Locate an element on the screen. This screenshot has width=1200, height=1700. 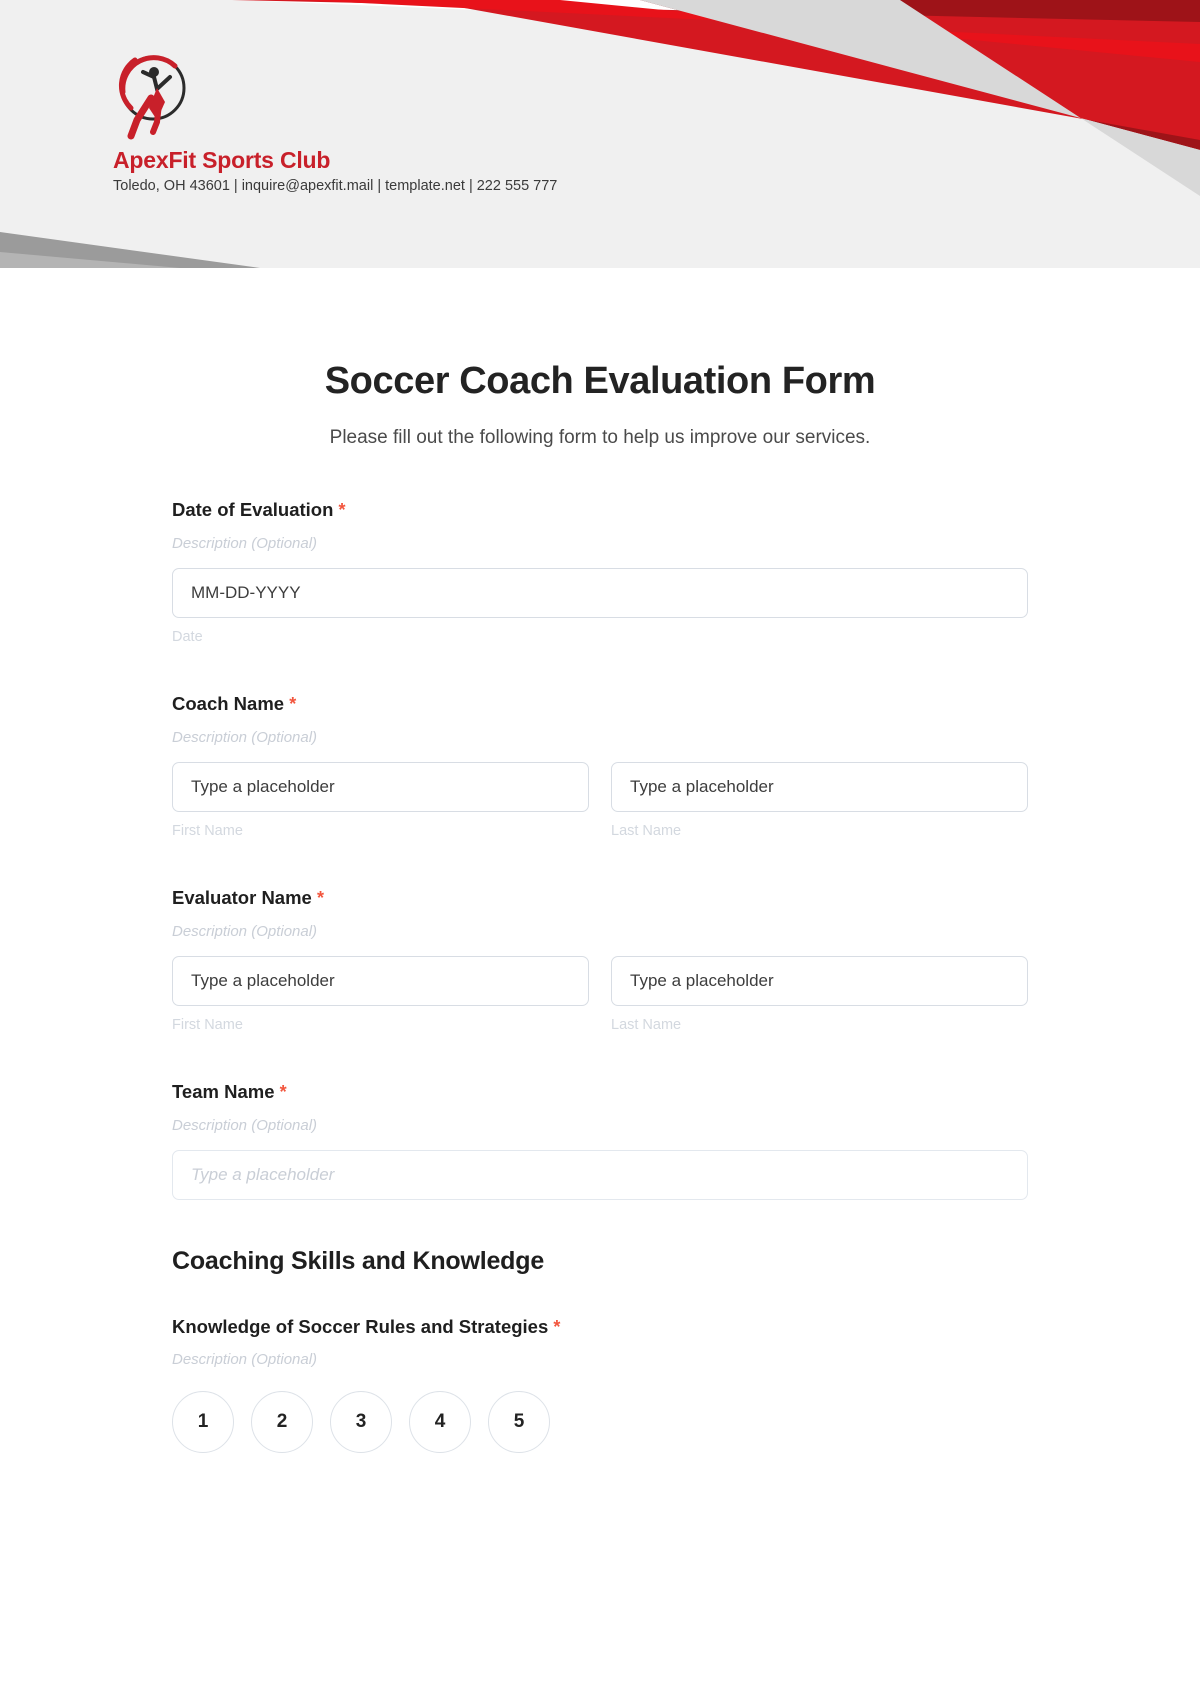
rating-option-3: 3 is located at coordinates (361, 1422).